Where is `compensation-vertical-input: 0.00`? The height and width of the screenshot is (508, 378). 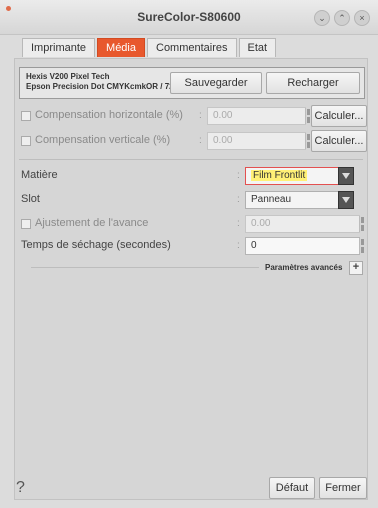 compensation-vertical-input: 0.00 is located at coordinates (256, 141).